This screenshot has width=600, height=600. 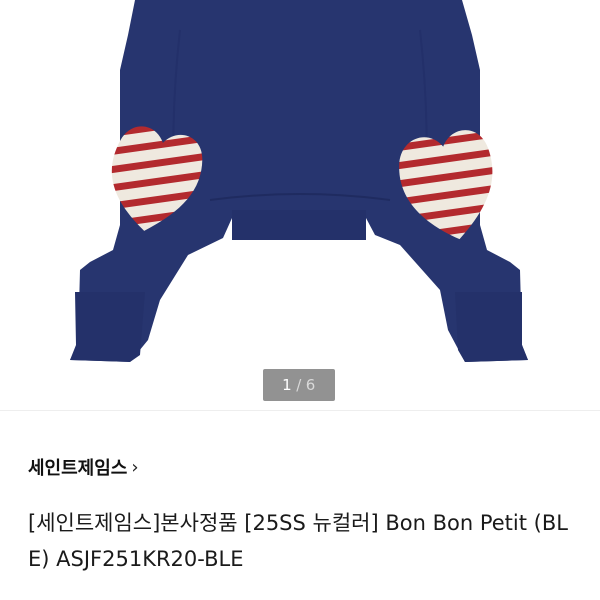 What do you see at coordinates (135, 467) in the screenshot?
I see `chevron-right-icon: ›` at bounding box center [135, 467].